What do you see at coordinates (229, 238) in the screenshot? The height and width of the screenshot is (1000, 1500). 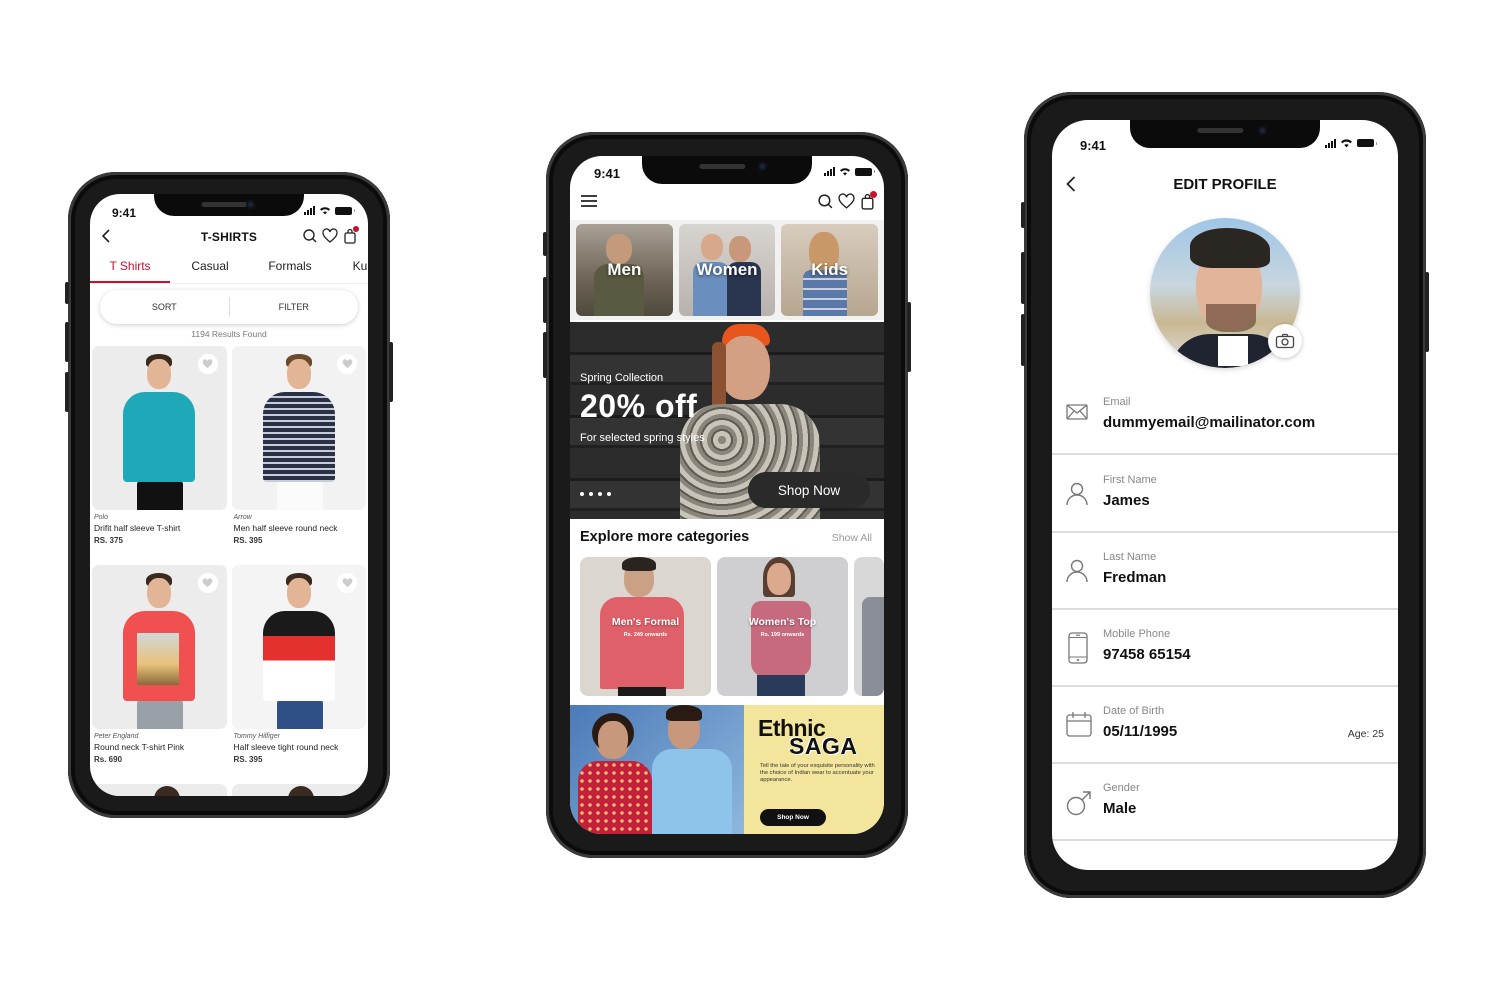 I see `listing-header: T-SHIRTS` at bounding box center [229, 238].